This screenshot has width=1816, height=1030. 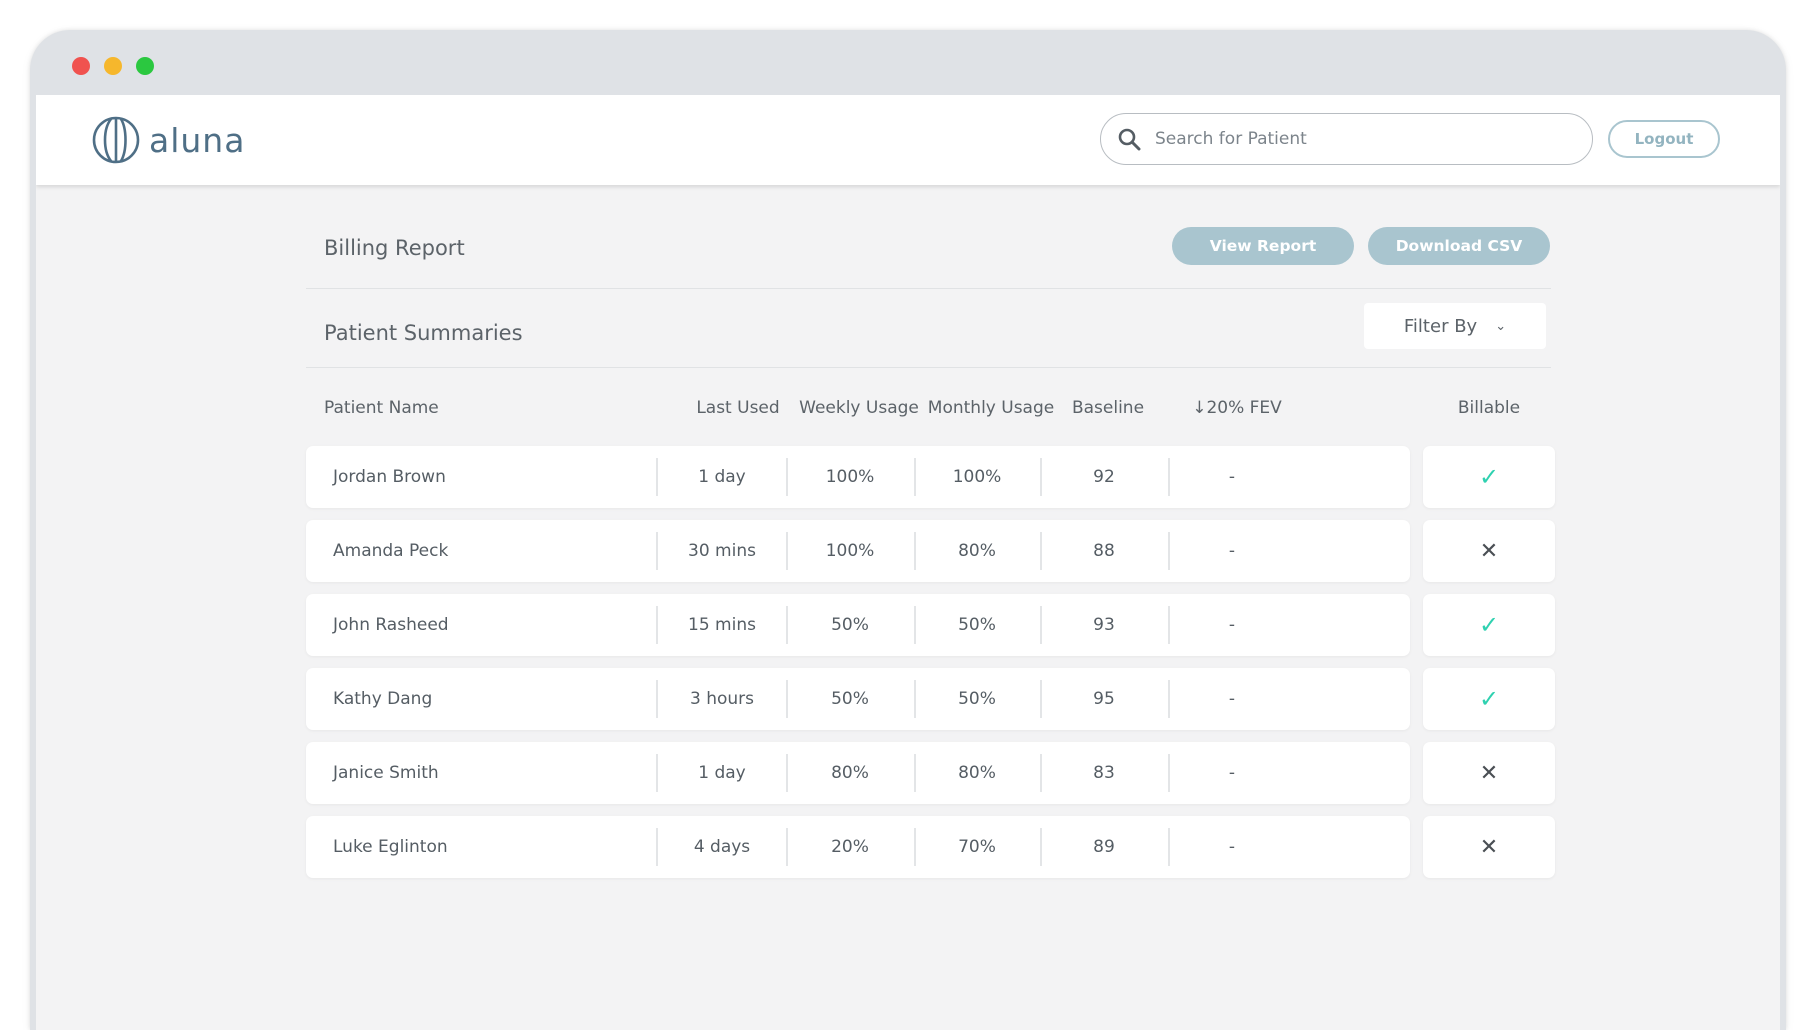 I want to click on patient-search, so click(x=1346, y=139).